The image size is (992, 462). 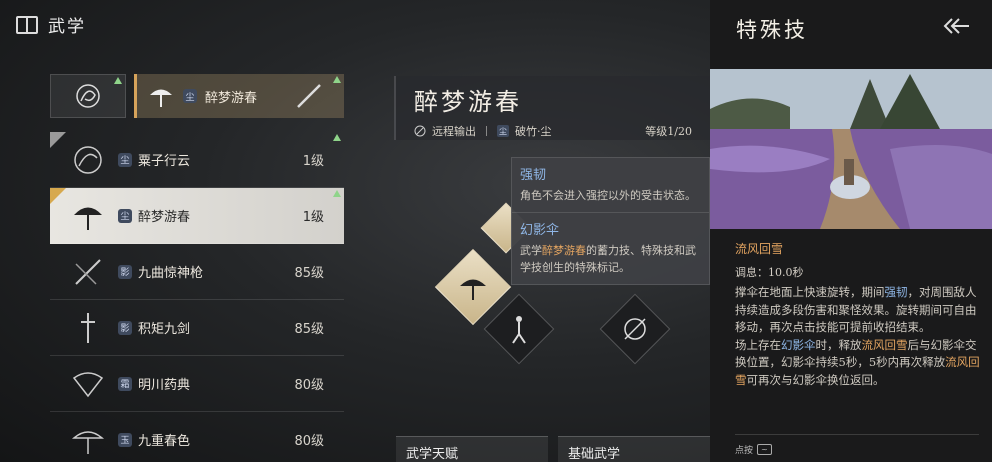 I want to click on weapon-name: 破竹·尘, so click(x=533, y=131).